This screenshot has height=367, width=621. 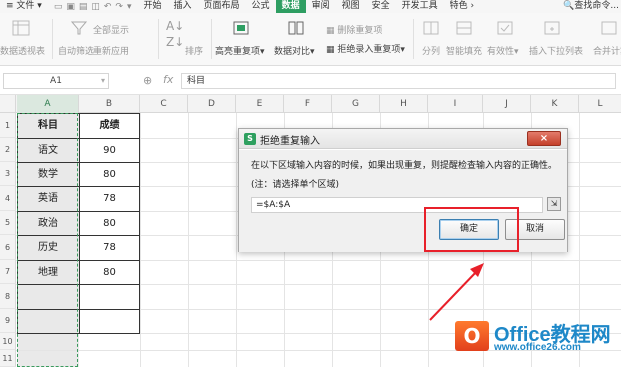 What do you see at coordinates (464, 28) in the screenshot?
I see `smart-fill-icon` at bounding box center [464, 28].